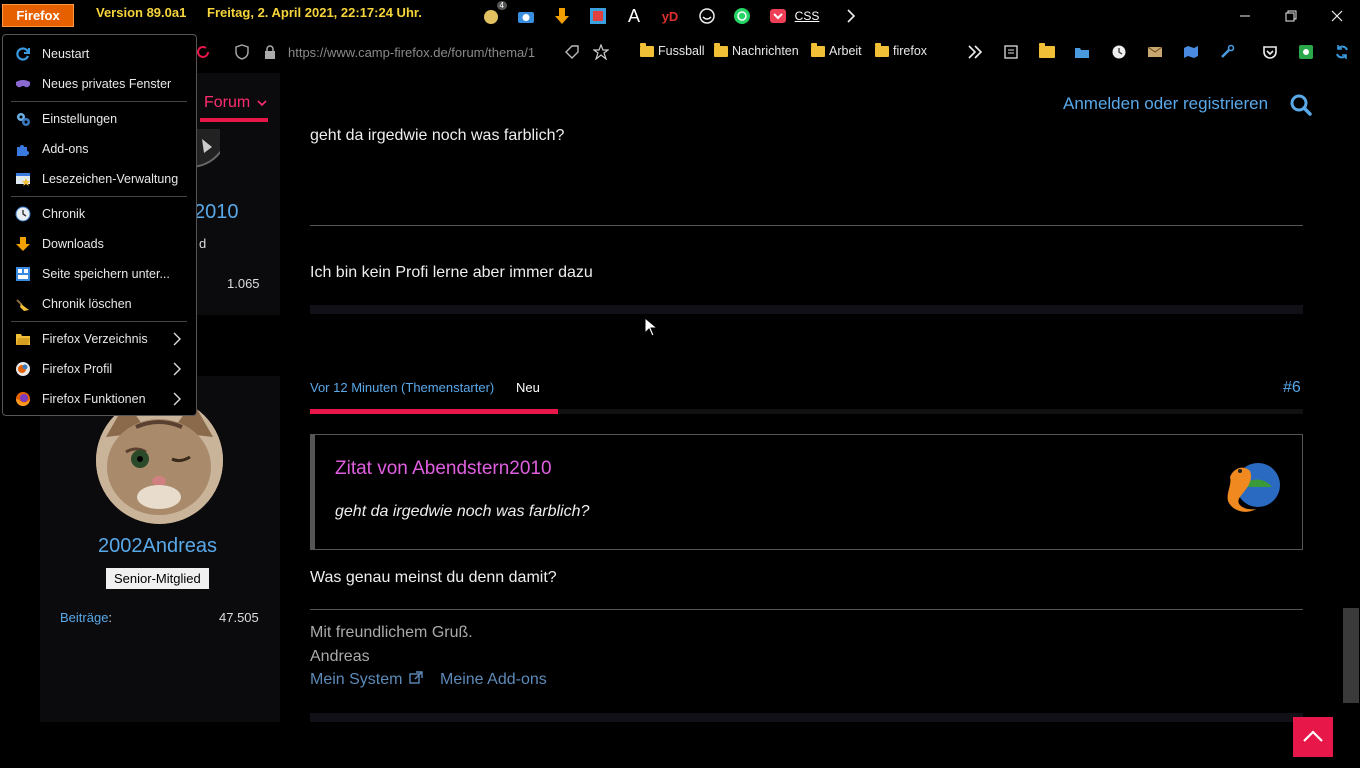 The image size is (1360, 768). Describe the element at coordinates (526, 16) in the screenshot. I see `camera-icon` at that location.